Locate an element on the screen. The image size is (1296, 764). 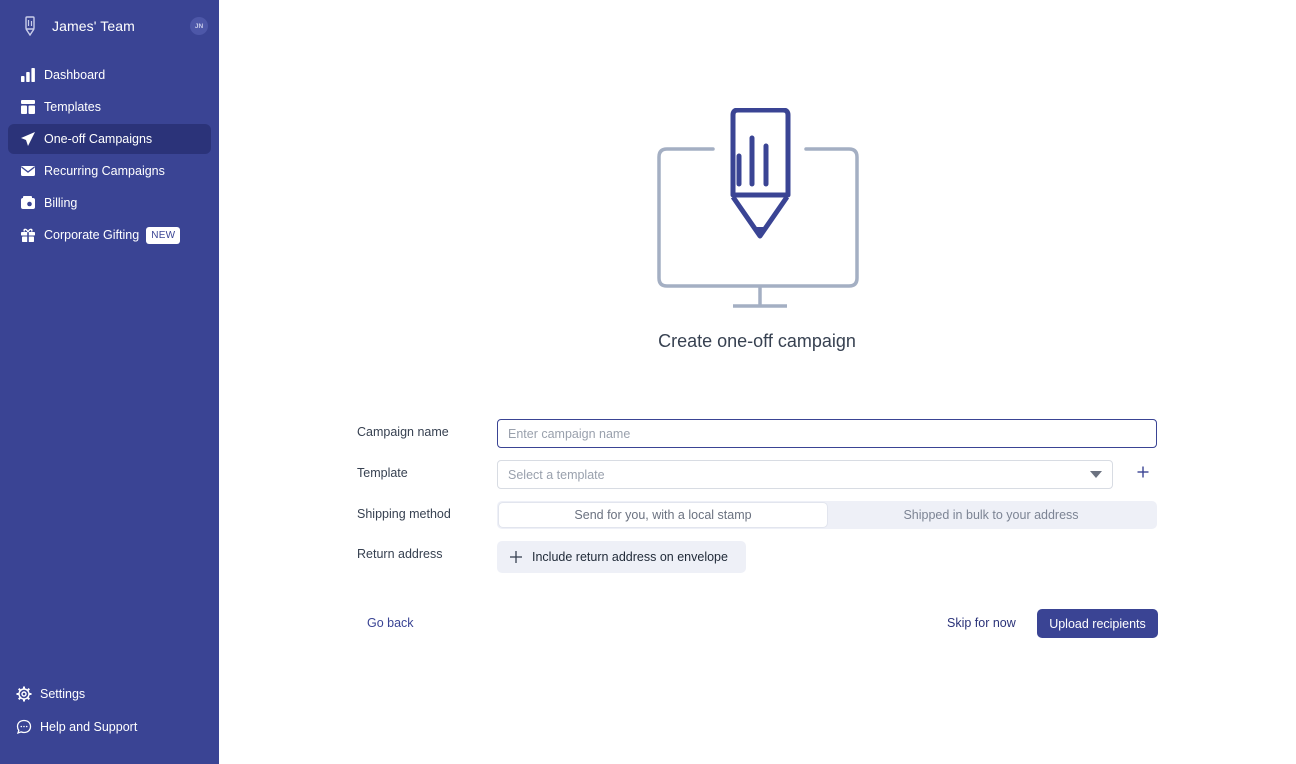
chevron-down-icon is located at coordinates (1096, 475).